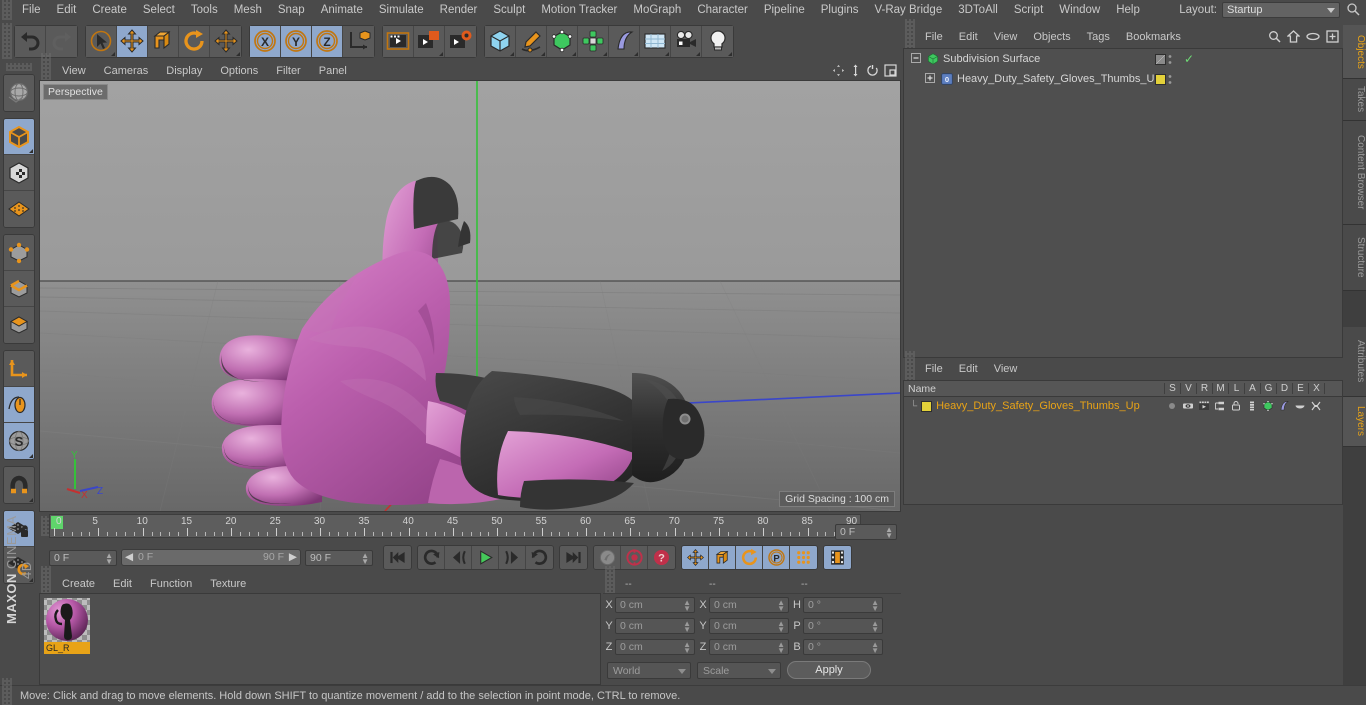  What do you see at coordinates (1354, 52) in the screenshot?
I see `edge-tab-objects: Objects` at bounding box center [1354, 52].